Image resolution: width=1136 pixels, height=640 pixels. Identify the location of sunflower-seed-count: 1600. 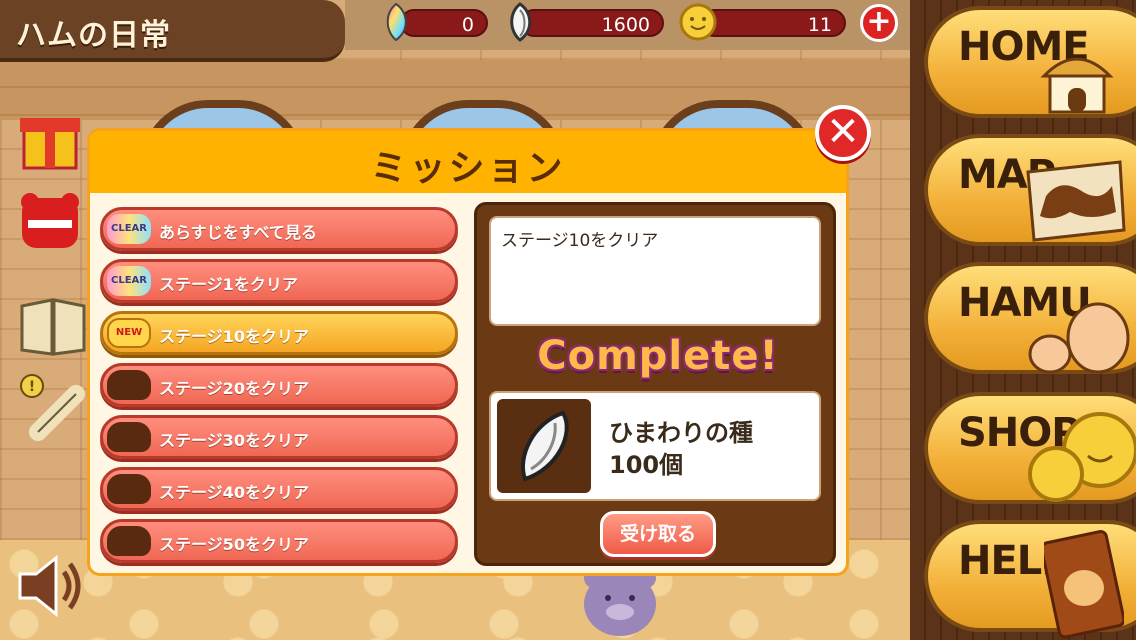
(625, 25).